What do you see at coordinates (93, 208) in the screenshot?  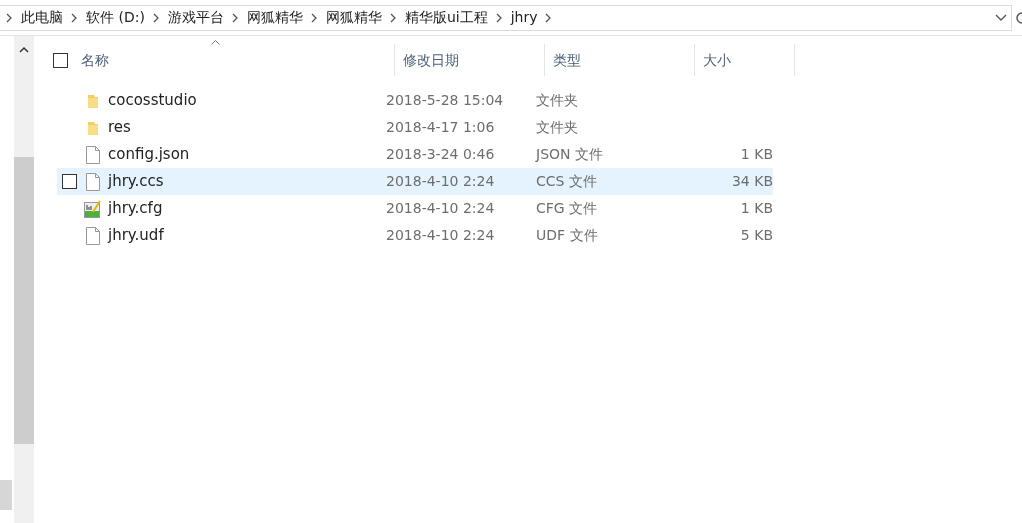 I see `chart-document-icon` at bounding box center [93, 208].